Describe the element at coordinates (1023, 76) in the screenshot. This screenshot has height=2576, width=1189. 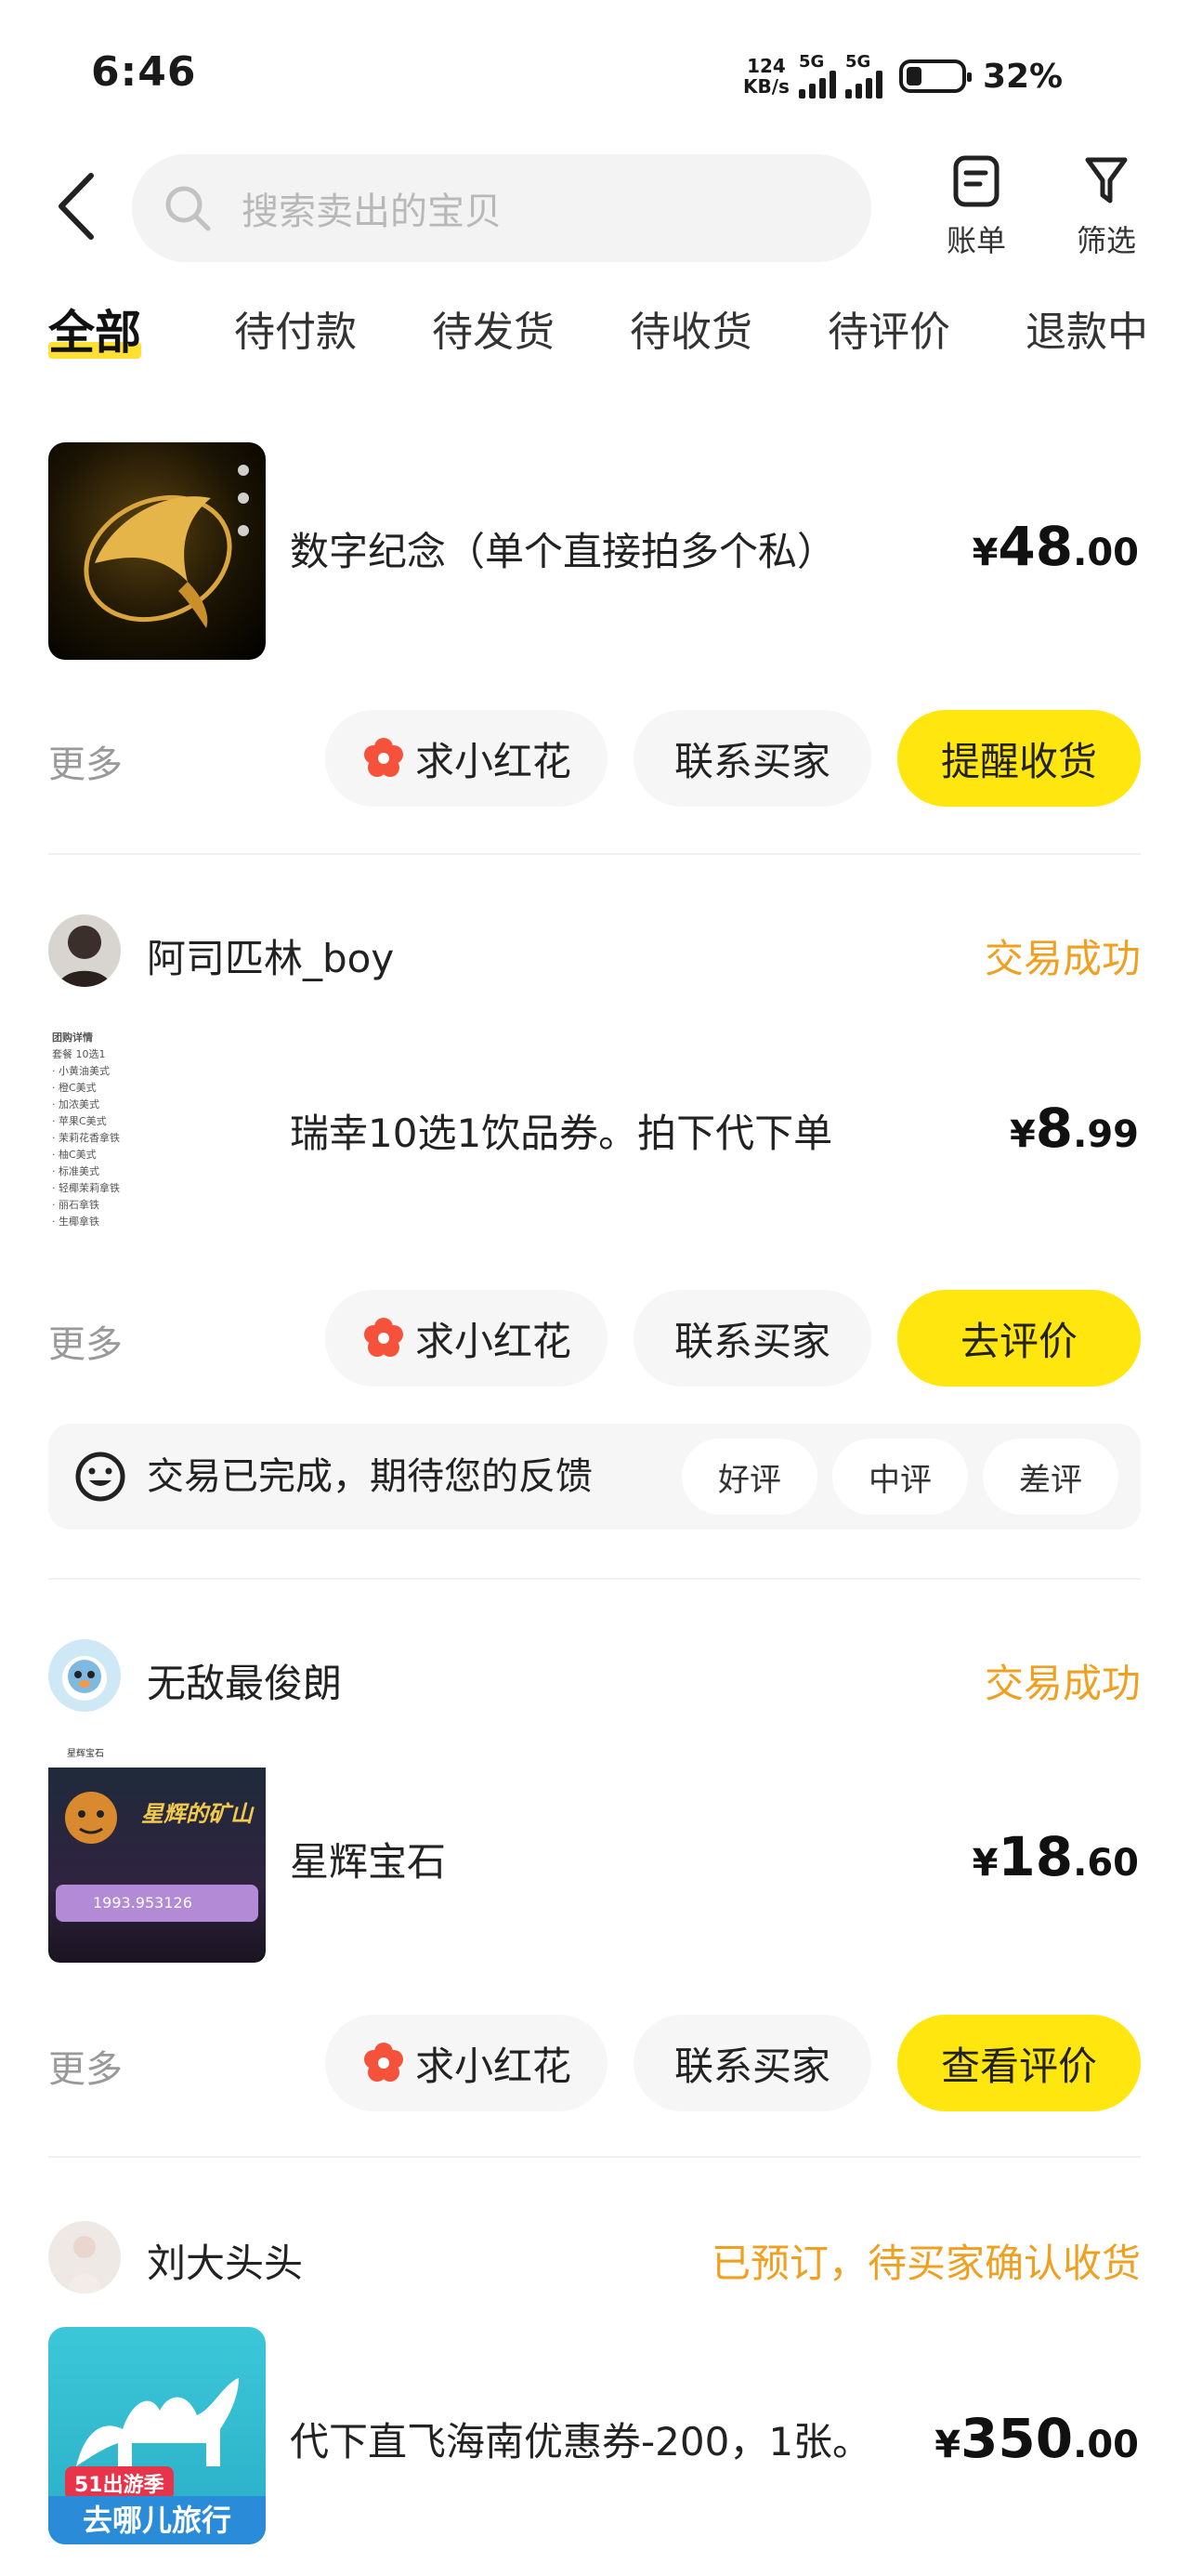
I see `battery-percent: 32%` at that location.